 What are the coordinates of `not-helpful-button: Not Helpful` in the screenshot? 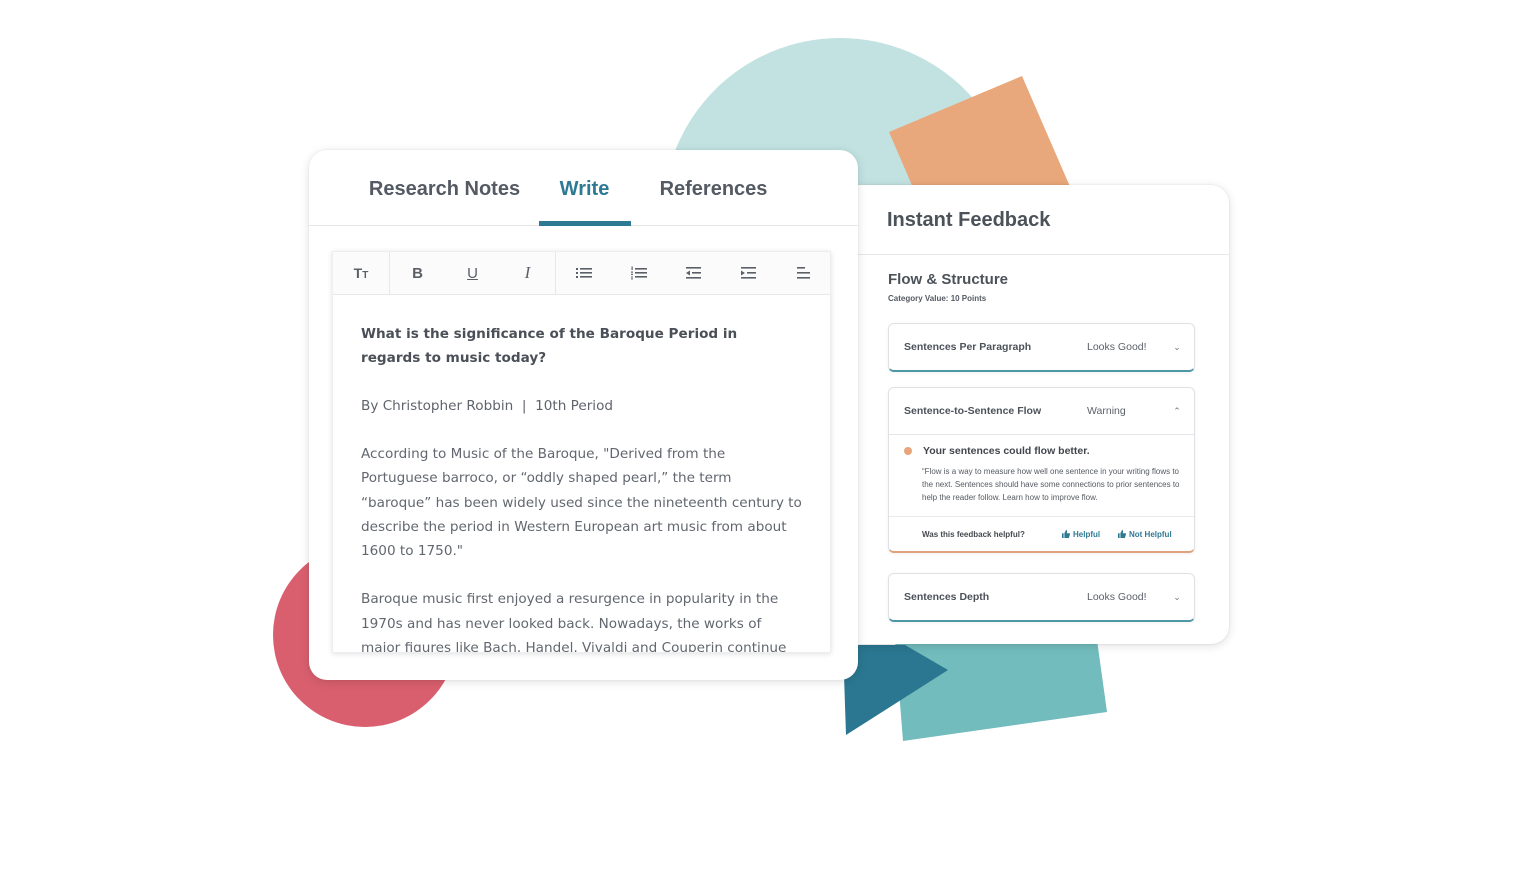 It's located at (1145, 534).